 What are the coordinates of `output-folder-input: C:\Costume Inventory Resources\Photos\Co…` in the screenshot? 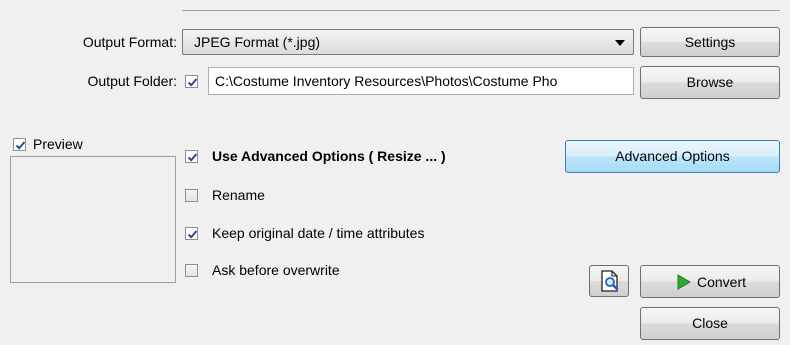 It's located at (421, 81).